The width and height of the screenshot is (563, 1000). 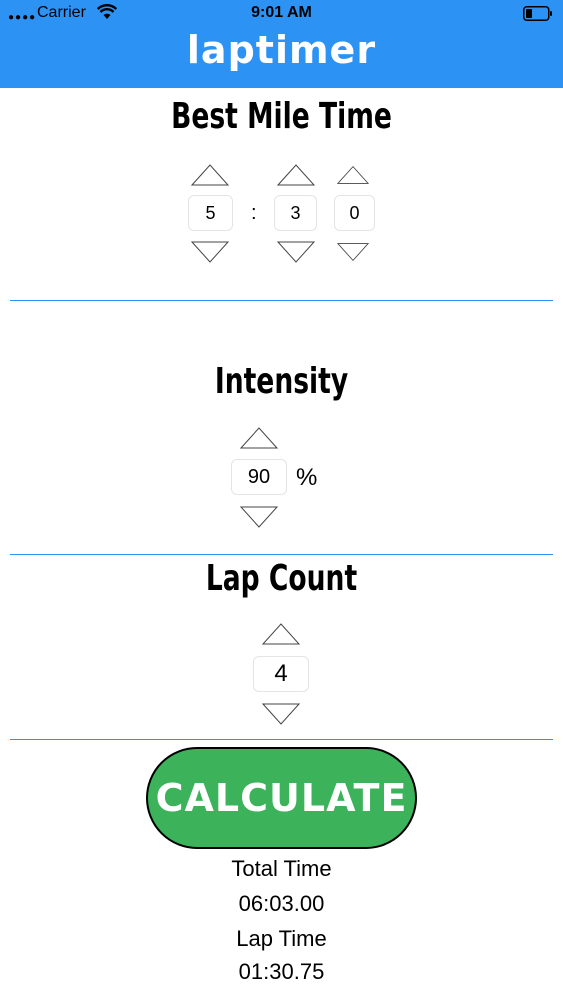 What do you see at coordinates (281, 50) in the screenshot?
I see `app-title: laptimer` at bounding box center [281, 50].